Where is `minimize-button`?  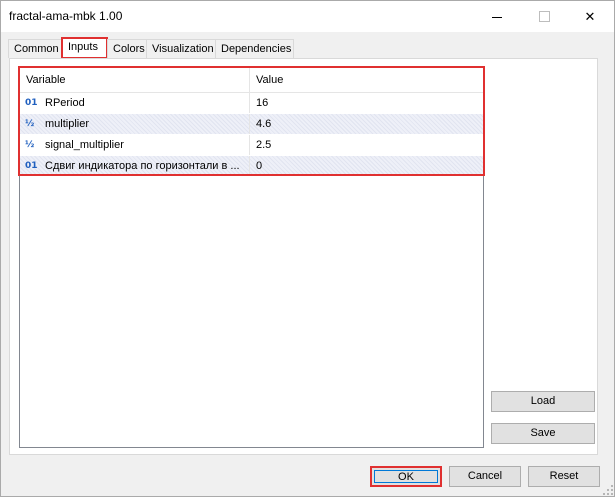
minimize-button is located at coordinates (497, 16).